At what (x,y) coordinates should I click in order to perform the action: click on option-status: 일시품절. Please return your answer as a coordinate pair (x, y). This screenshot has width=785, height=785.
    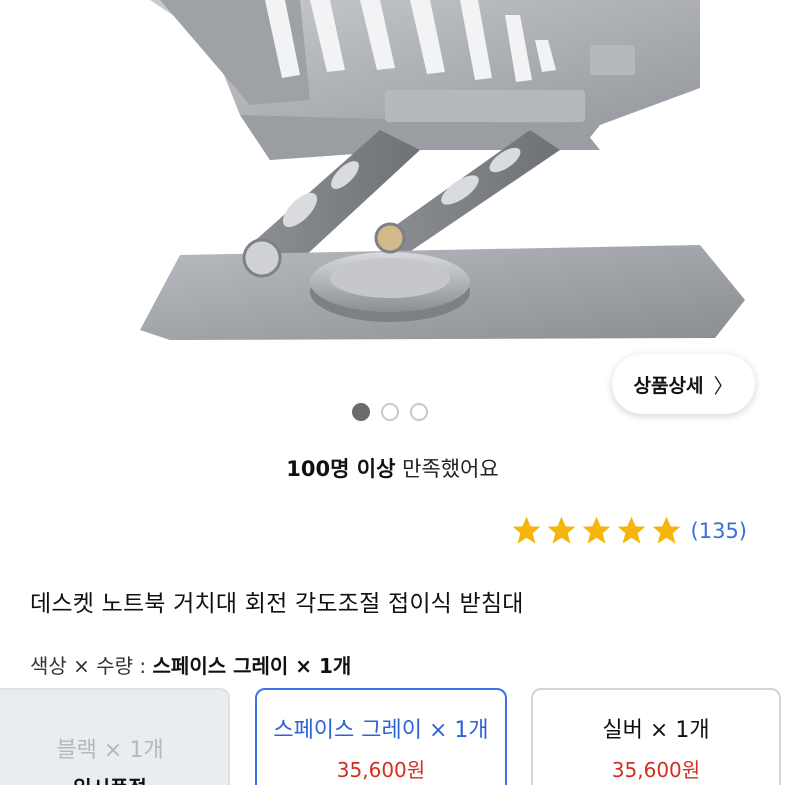
    Looking at the image, I should click on (114, 778).